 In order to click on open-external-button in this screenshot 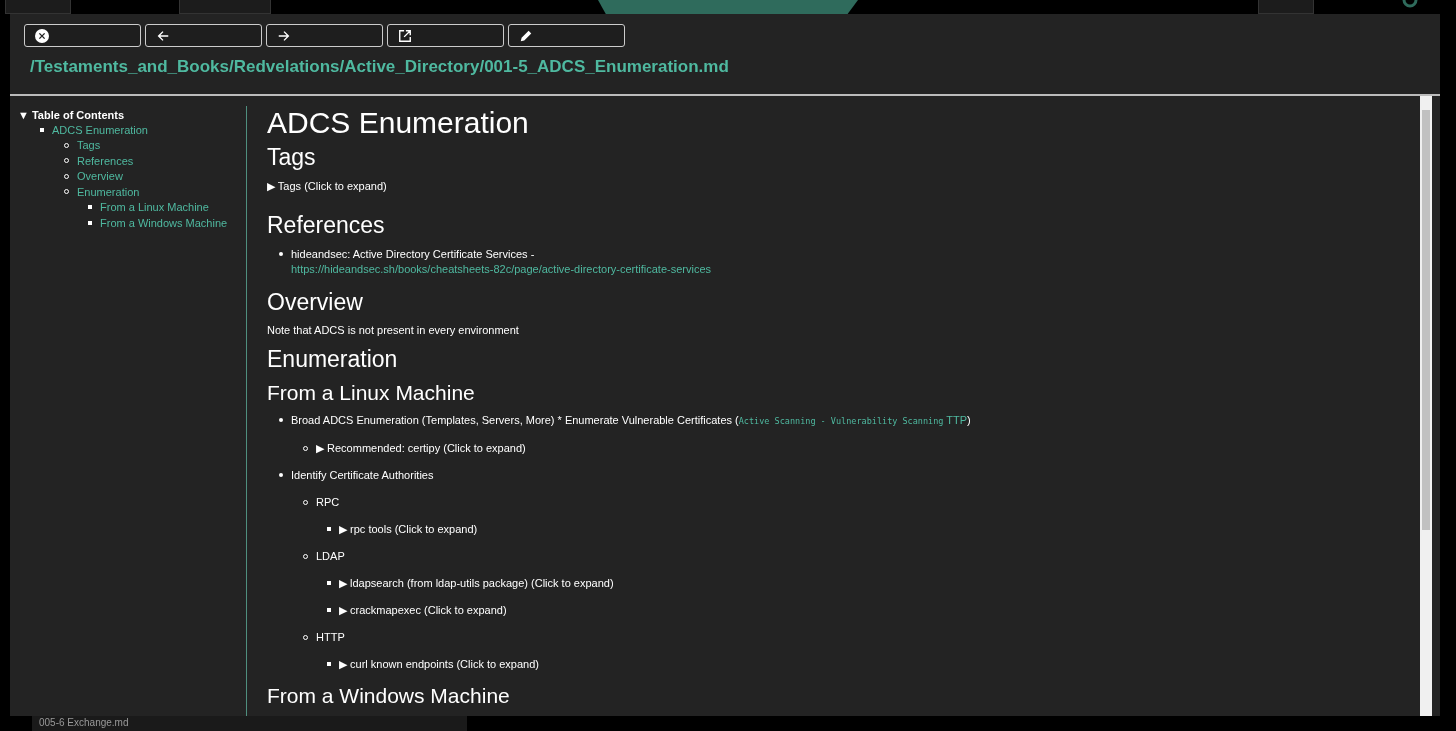, I will do `click(445, 35)`.